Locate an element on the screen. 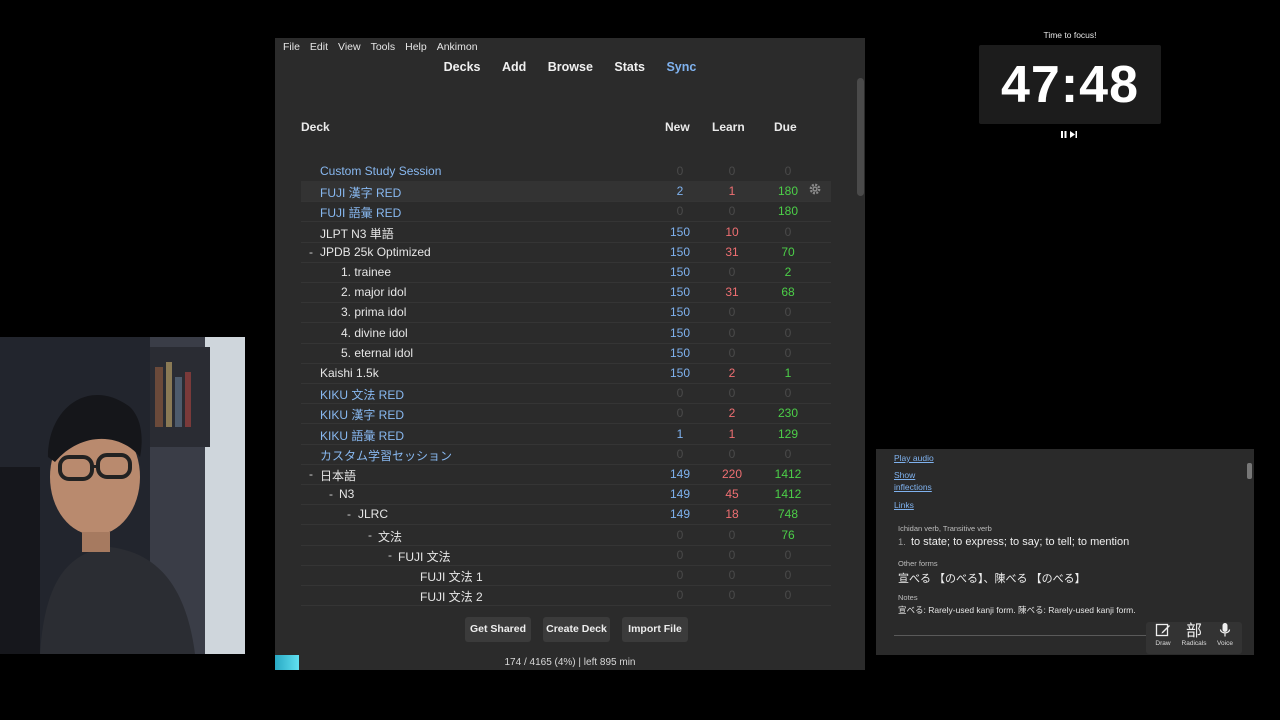  deck-name: Kaishi 1.5k is located at coordinates (349, 373).